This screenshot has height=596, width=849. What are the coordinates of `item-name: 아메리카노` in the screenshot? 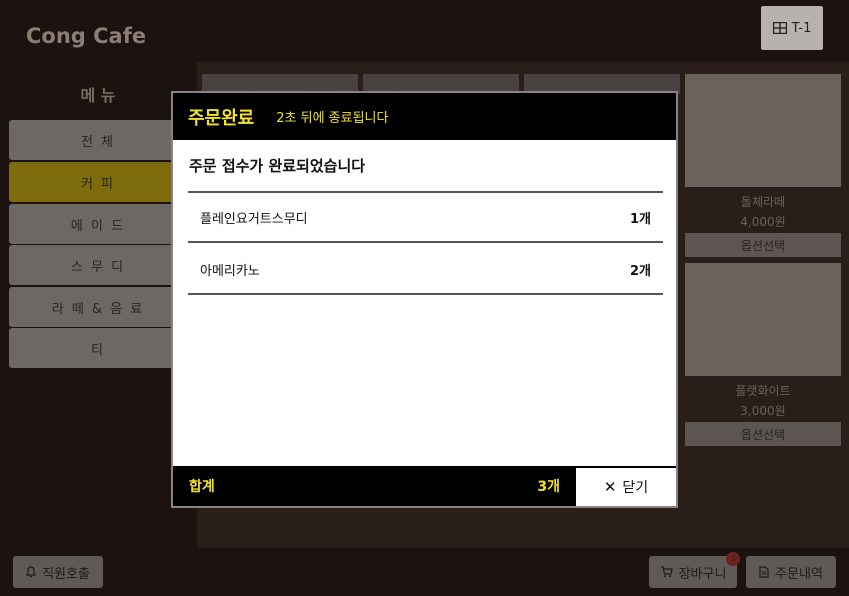 It's located at (230, 271).